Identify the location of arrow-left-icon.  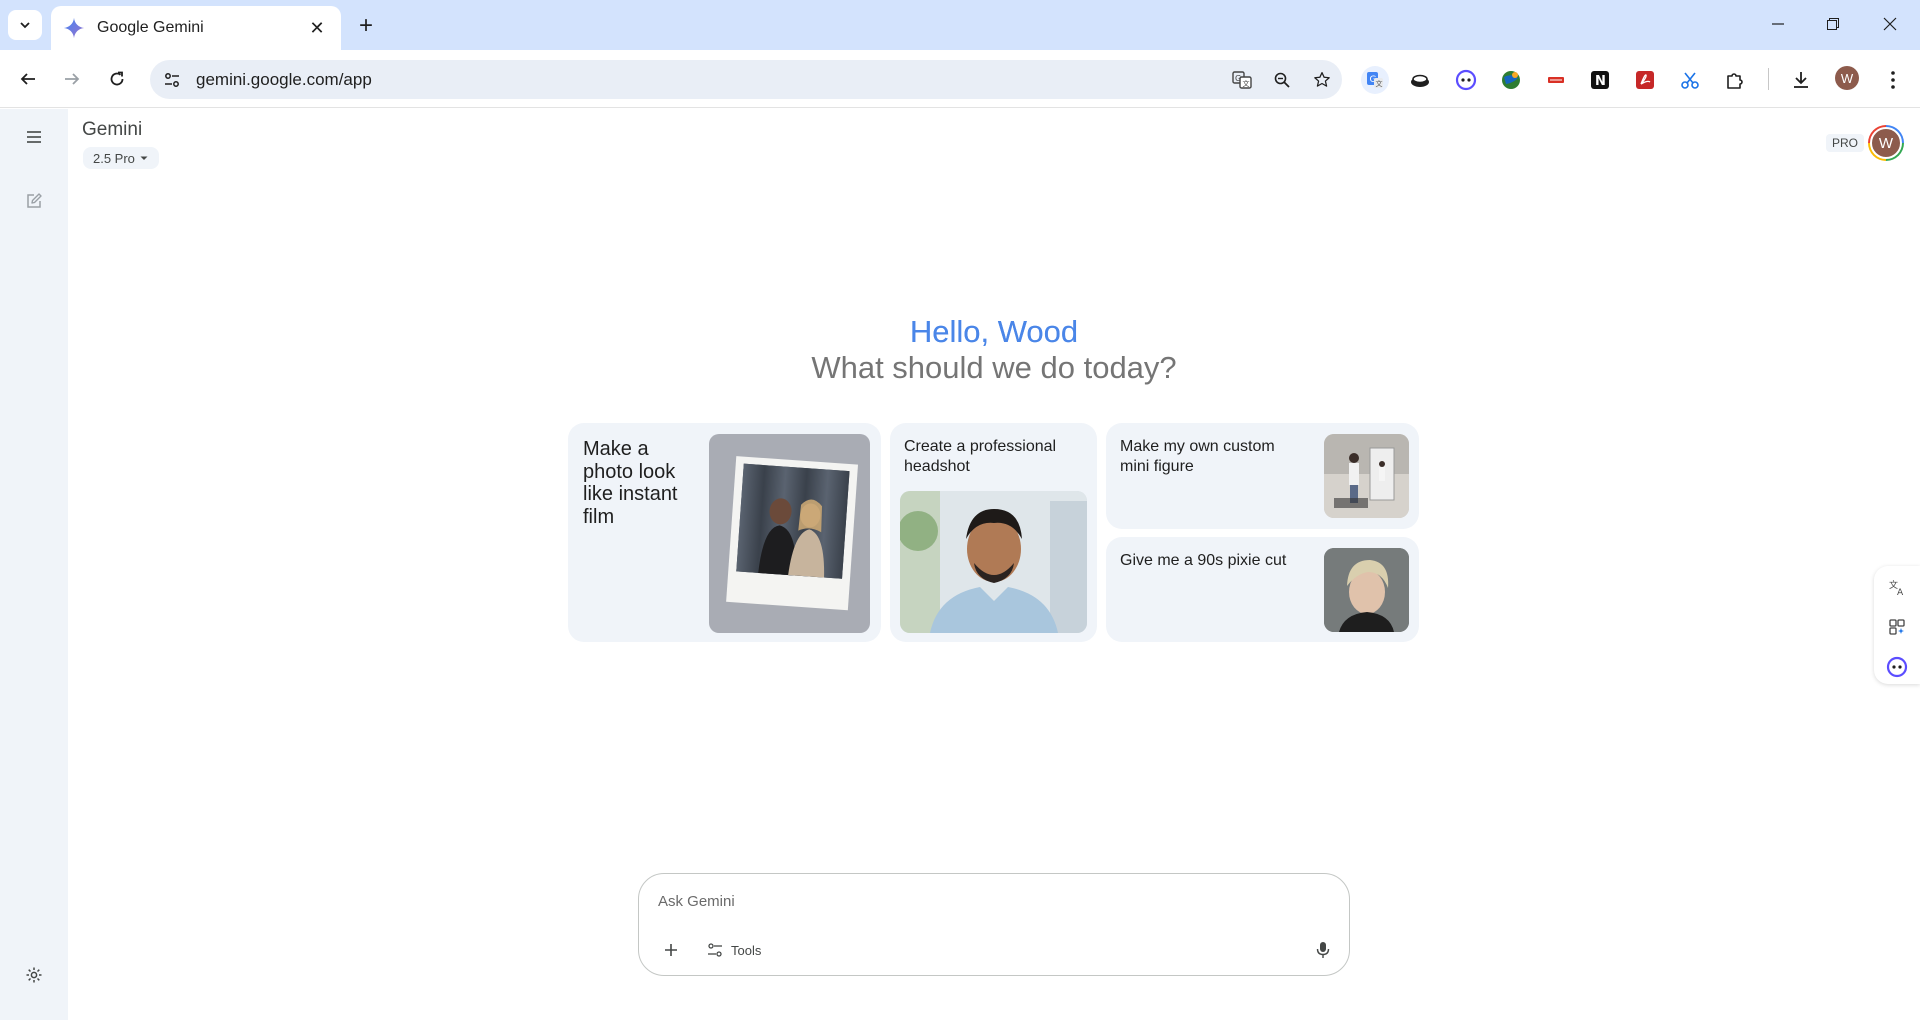
(27, 79).